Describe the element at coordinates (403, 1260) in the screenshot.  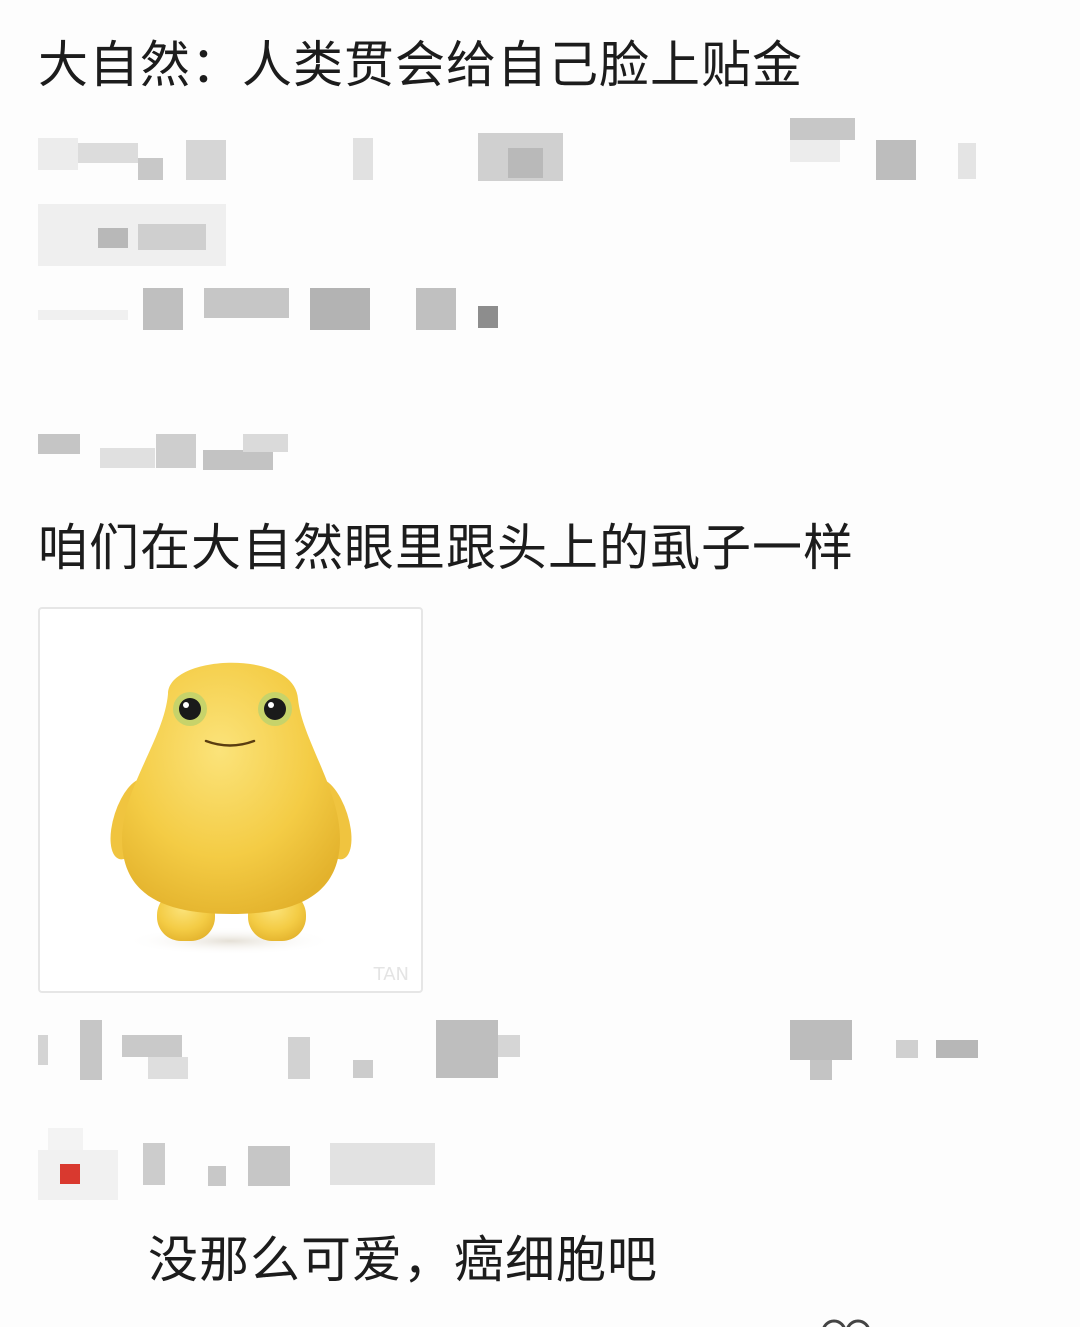
I see `sub-reply-text: 没那么可爱，癌细胞吧` at that location.